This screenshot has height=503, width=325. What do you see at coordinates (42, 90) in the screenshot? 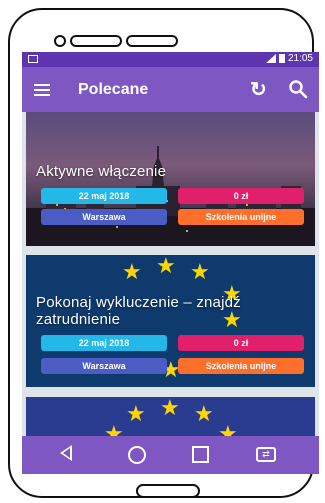
I see `menu-icon` at bounding box center [42, 90].